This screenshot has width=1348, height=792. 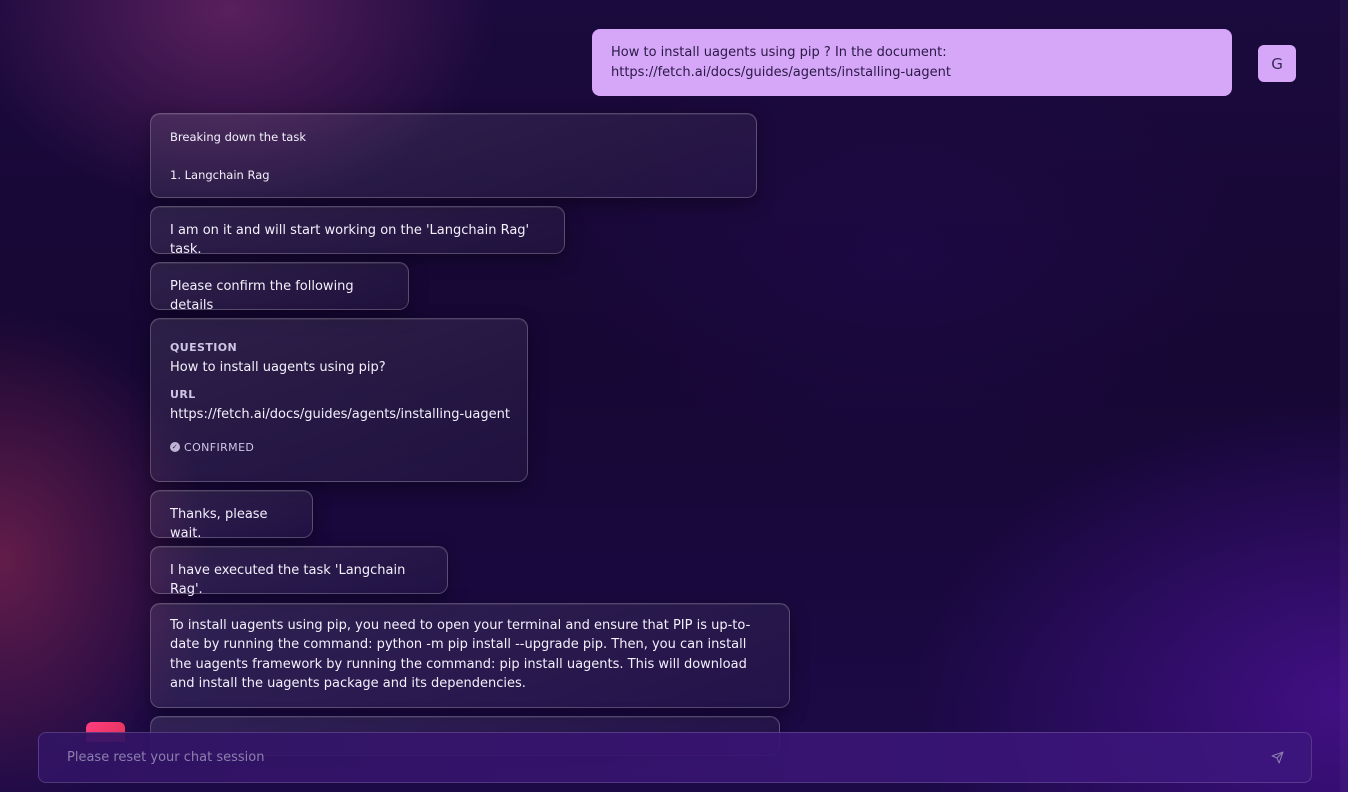 What do you see at coordinates (1277, 63) in the screenshot?
I see `user-avatar: G` at bounding box center [1277, 63].